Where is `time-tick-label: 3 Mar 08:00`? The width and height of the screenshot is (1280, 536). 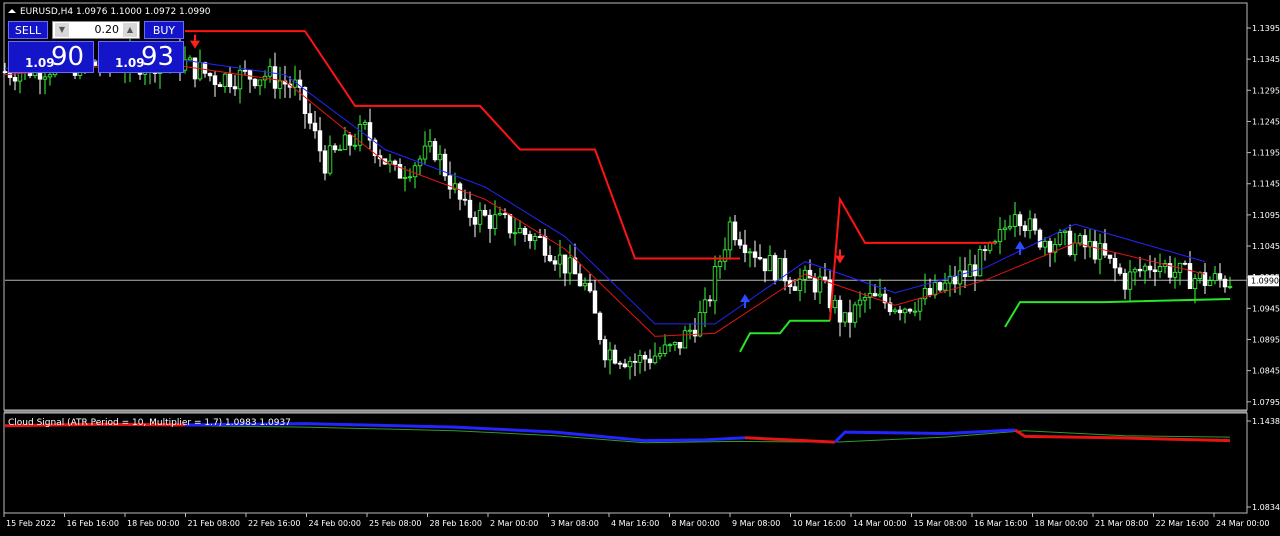 time-tick-label: 3 Mar 08:00 is located at coordinates (575, 523).